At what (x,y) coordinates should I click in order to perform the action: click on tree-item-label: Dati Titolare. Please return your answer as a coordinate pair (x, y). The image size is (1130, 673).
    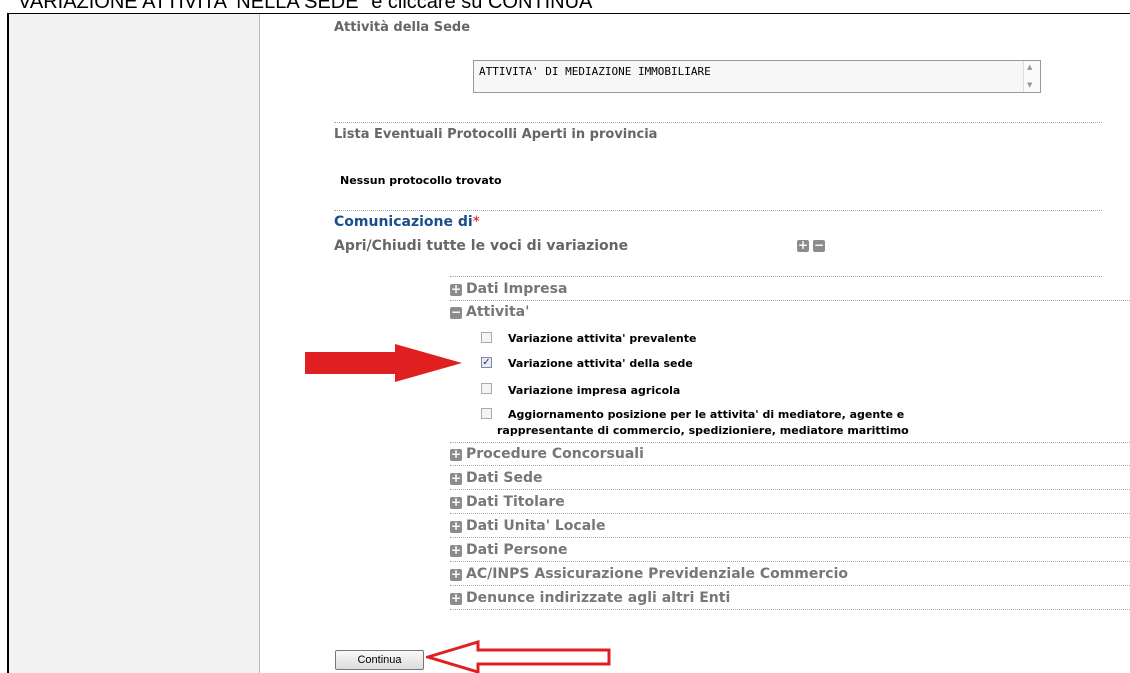
    Looking at the image, I should click on (515, 502).